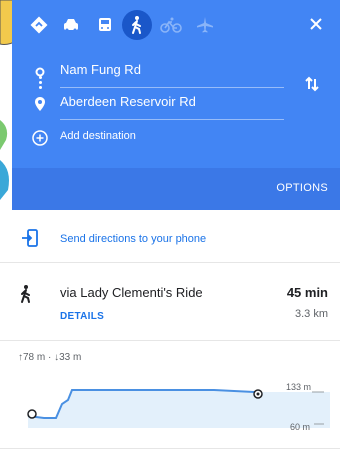 The image size is (340, 454). What do you see at coordinates (299, 387) in the screenshot?
I see `elevation-max-label: 133 m` at bounding box center [299, 387].